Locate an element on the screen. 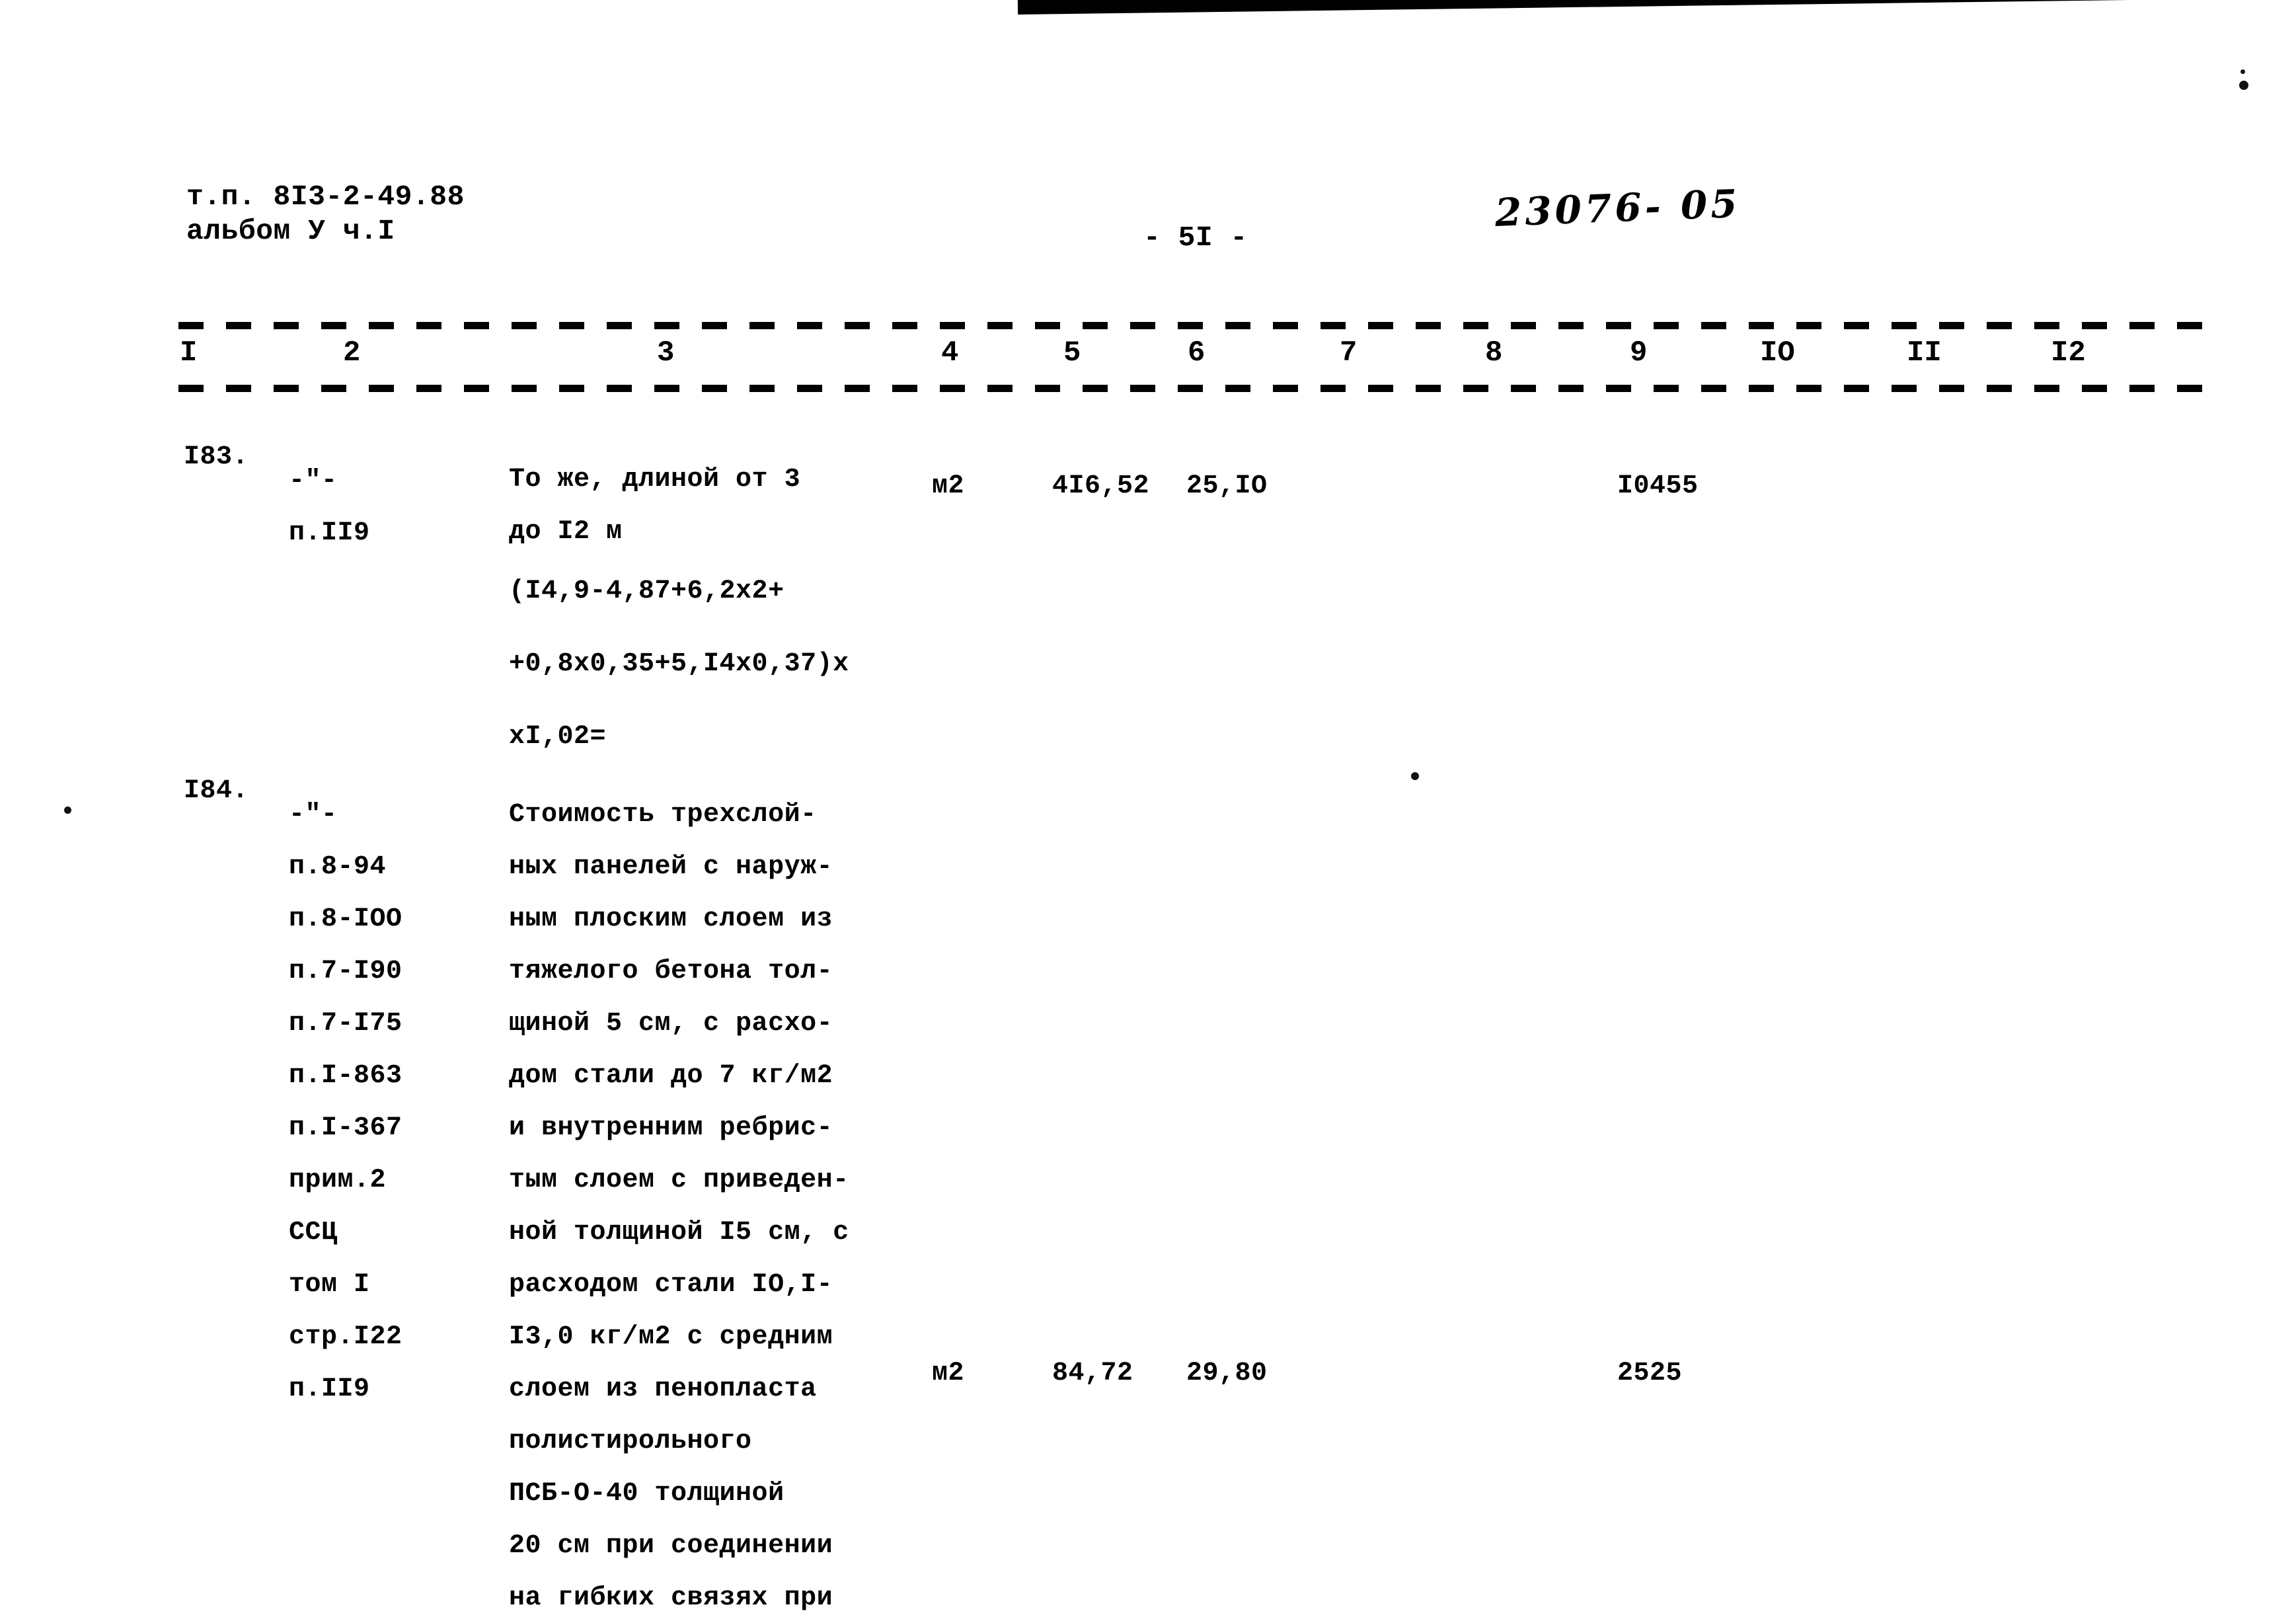 The image size is (2296, 1619). row-184-col9-value: 2525 is located at coordinates (1650, 1373).